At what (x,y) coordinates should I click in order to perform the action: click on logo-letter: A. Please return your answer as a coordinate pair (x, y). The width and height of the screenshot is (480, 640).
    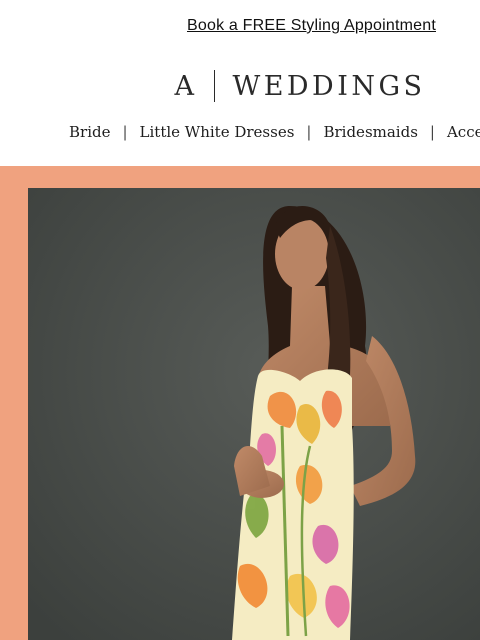
    Looking at the image, I should click on (184, 86).